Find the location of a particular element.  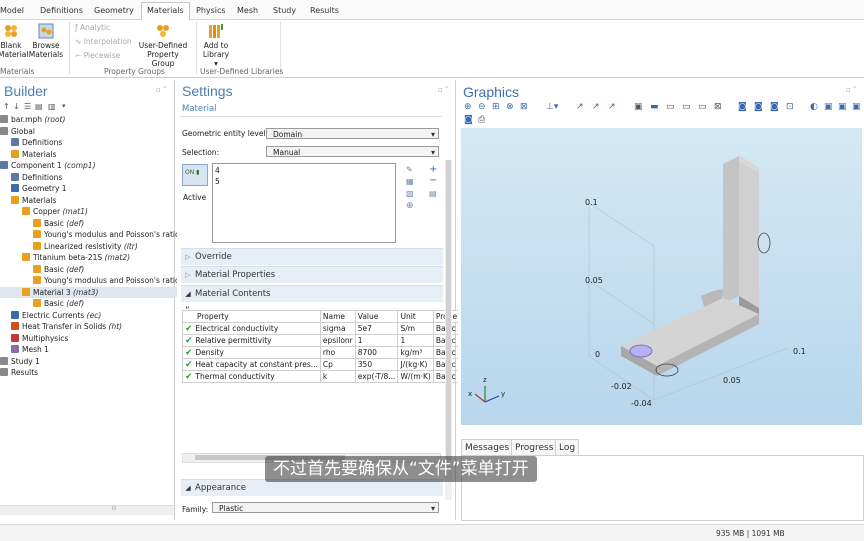

move-up-icon: ↑ is located at coordinates (6, 106).